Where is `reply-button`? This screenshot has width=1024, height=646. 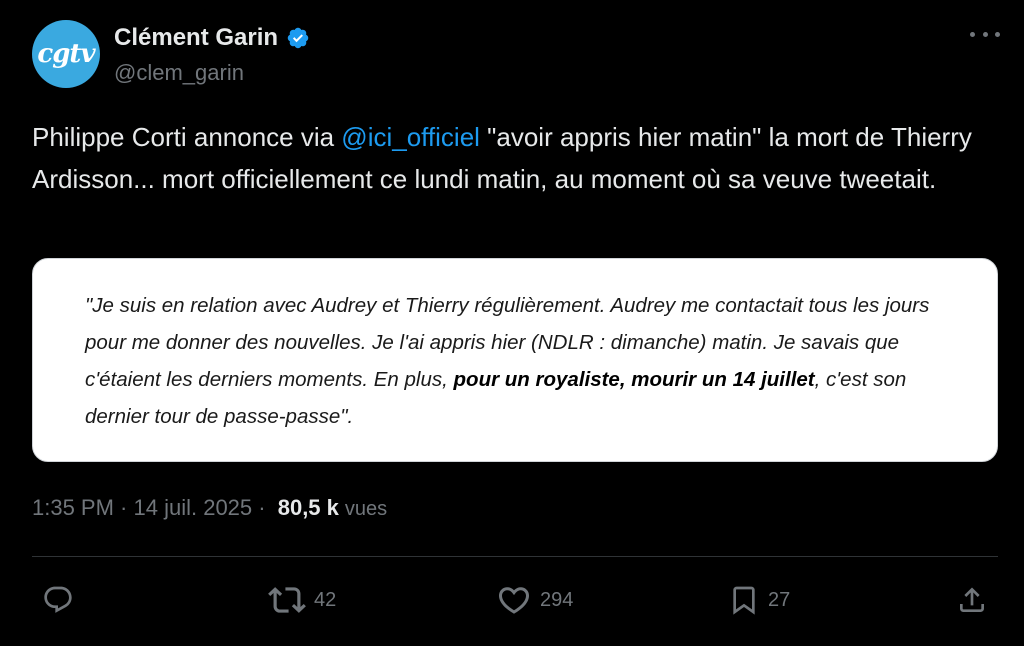
reply-button is located at coordinates (58, 600).